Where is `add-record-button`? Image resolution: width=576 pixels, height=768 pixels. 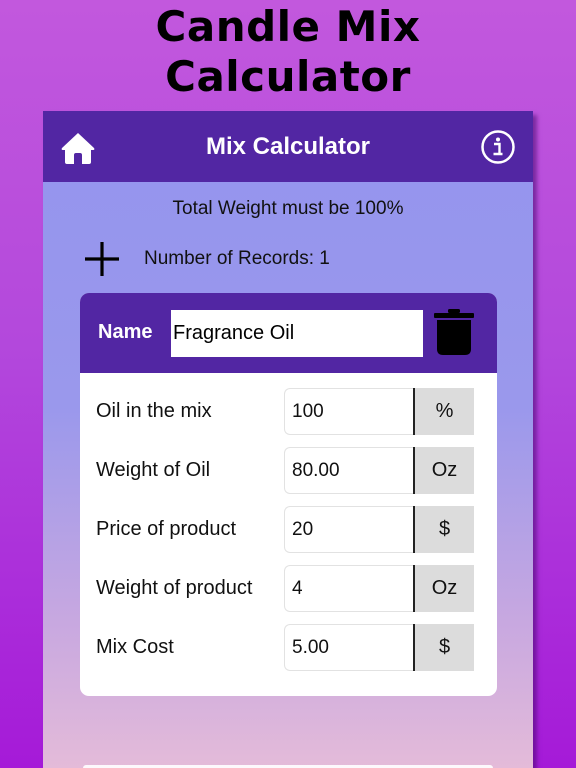
add-record-button is located at coordinates (102, 259).